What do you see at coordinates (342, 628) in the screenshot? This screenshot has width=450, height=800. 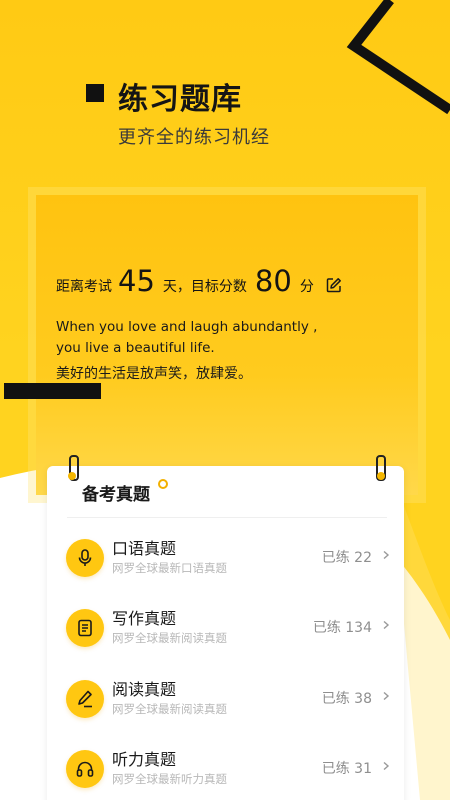 I see `item-count: 已练 134` at bounding box center [342, 628].